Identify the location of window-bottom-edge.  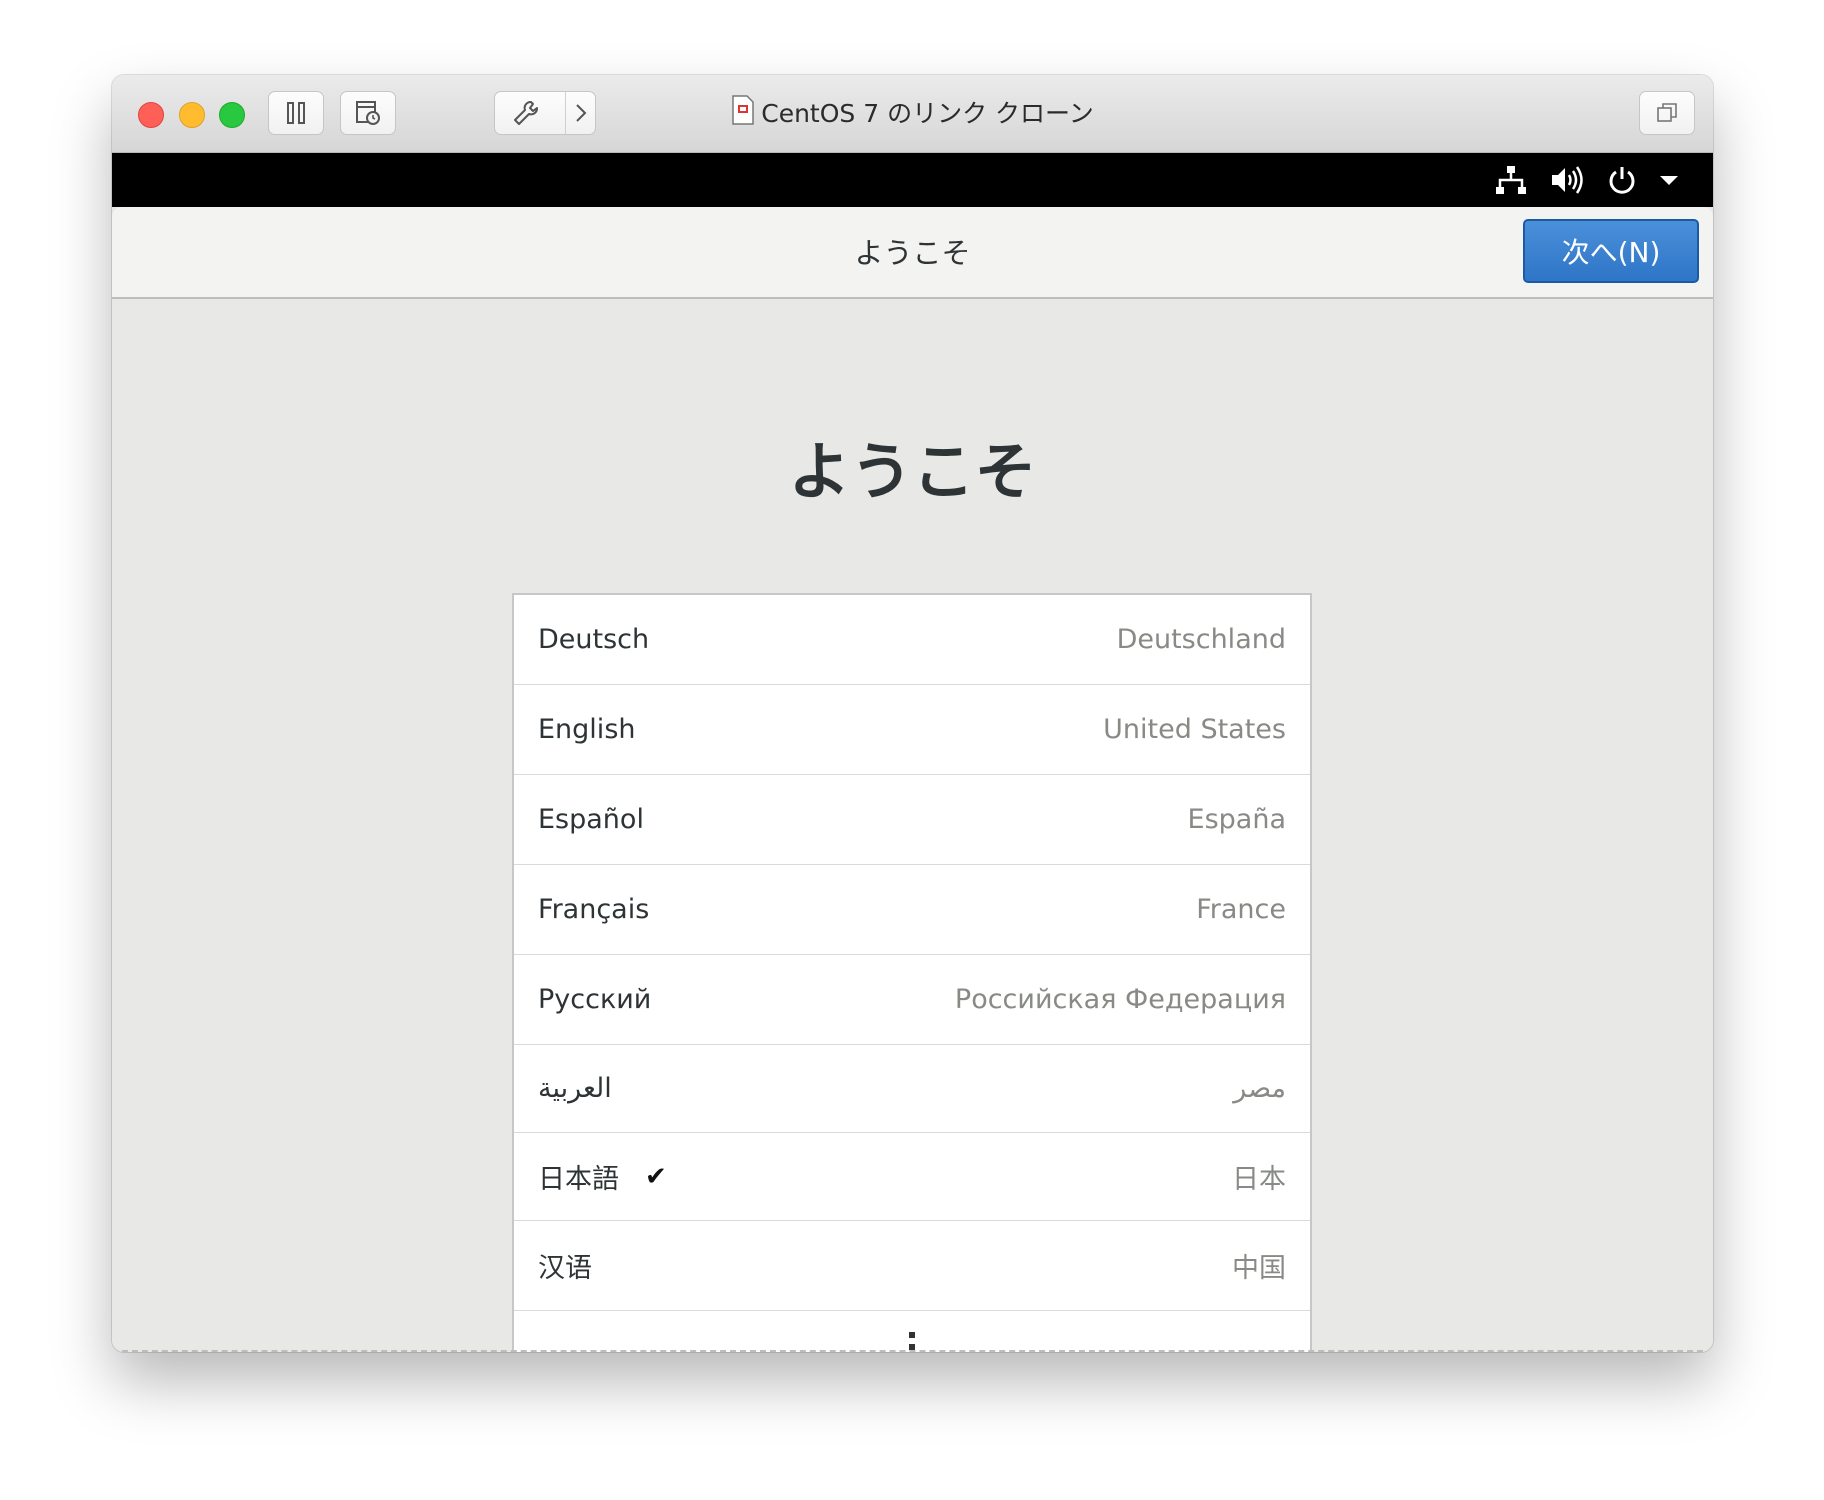
(912, 1351).